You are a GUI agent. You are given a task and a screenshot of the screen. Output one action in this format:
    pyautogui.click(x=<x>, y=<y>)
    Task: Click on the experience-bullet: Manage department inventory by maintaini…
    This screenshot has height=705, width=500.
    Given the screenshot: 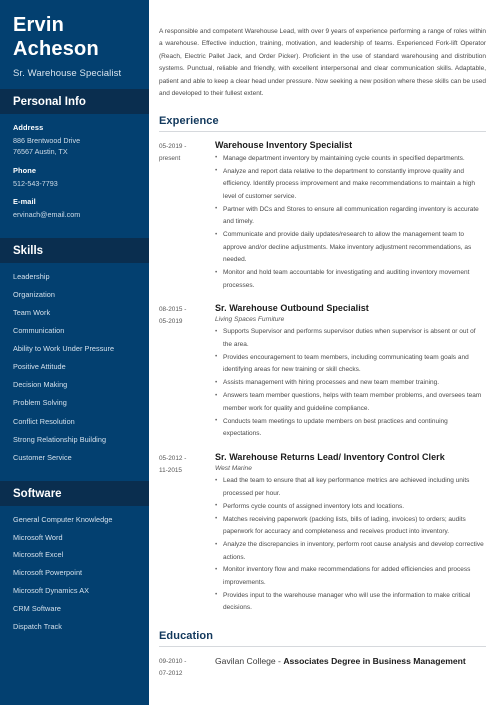 What is the action you would take?
    pyautogui.click(x=350, y=158)
    